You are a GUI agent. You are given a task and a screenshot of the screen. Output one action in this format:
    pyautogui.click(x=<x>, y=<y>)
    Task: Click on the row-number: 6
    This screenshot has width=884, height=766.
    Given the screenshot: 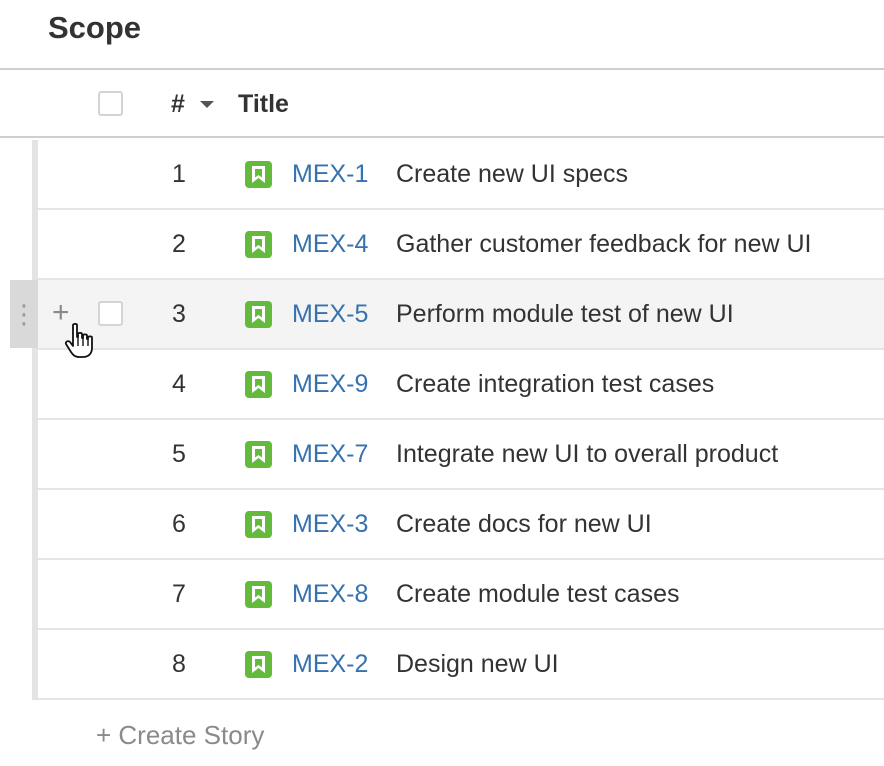 What is the action you would take?
    pyautogui.click(x=179, y=524)
    